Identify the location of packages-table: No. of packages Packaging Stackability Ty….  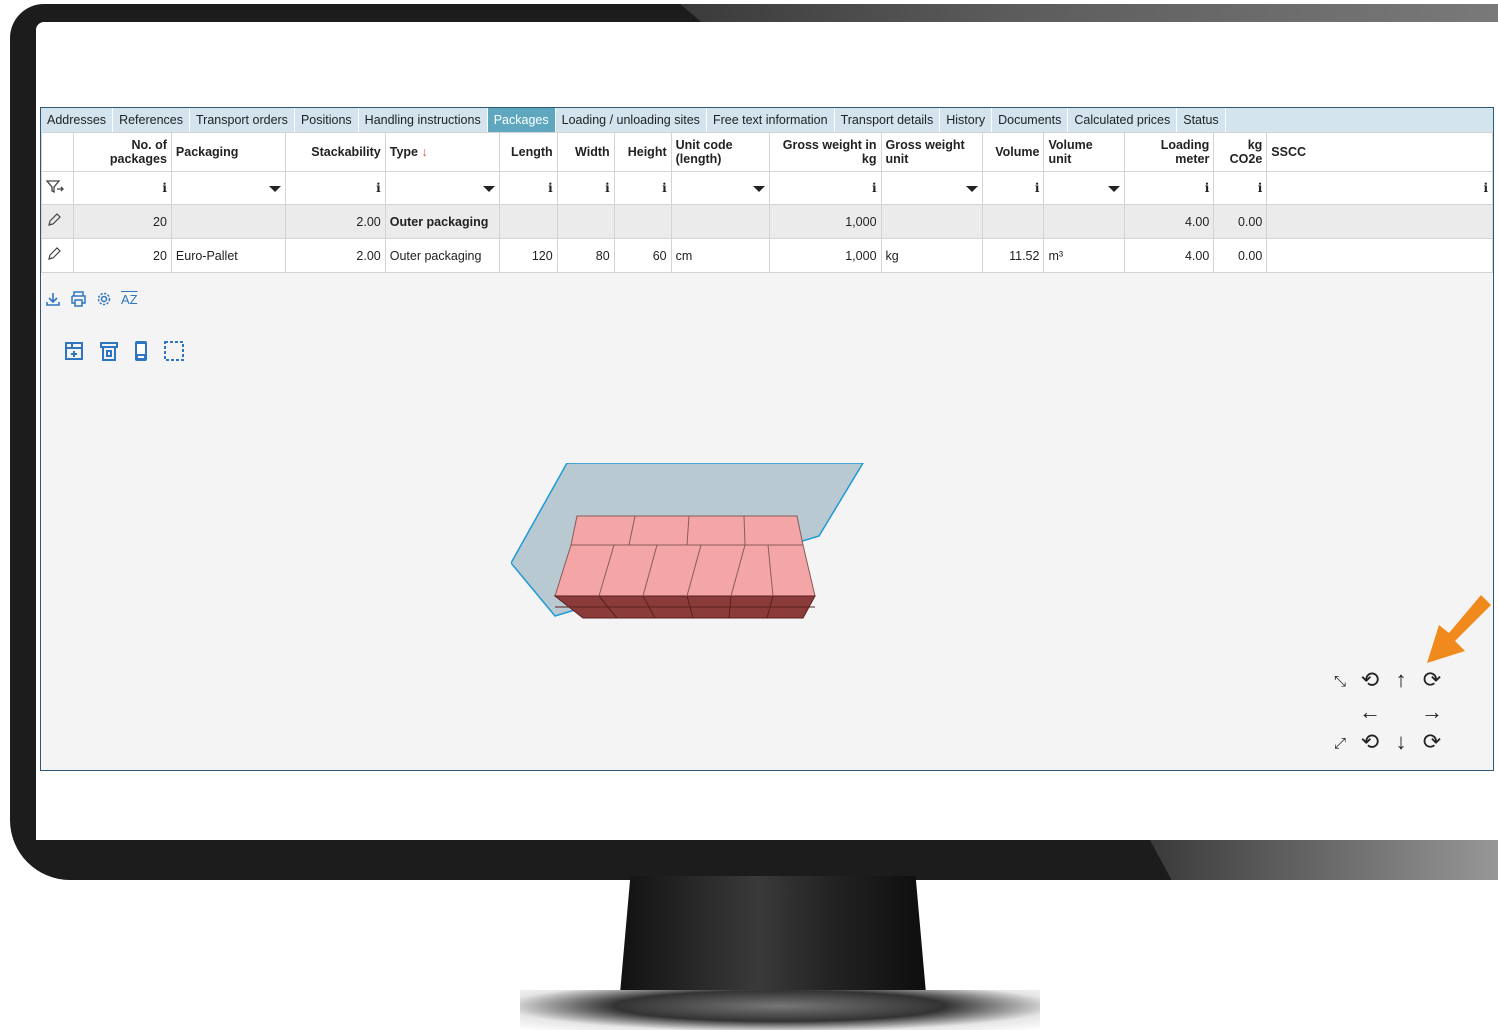
(767, 202).